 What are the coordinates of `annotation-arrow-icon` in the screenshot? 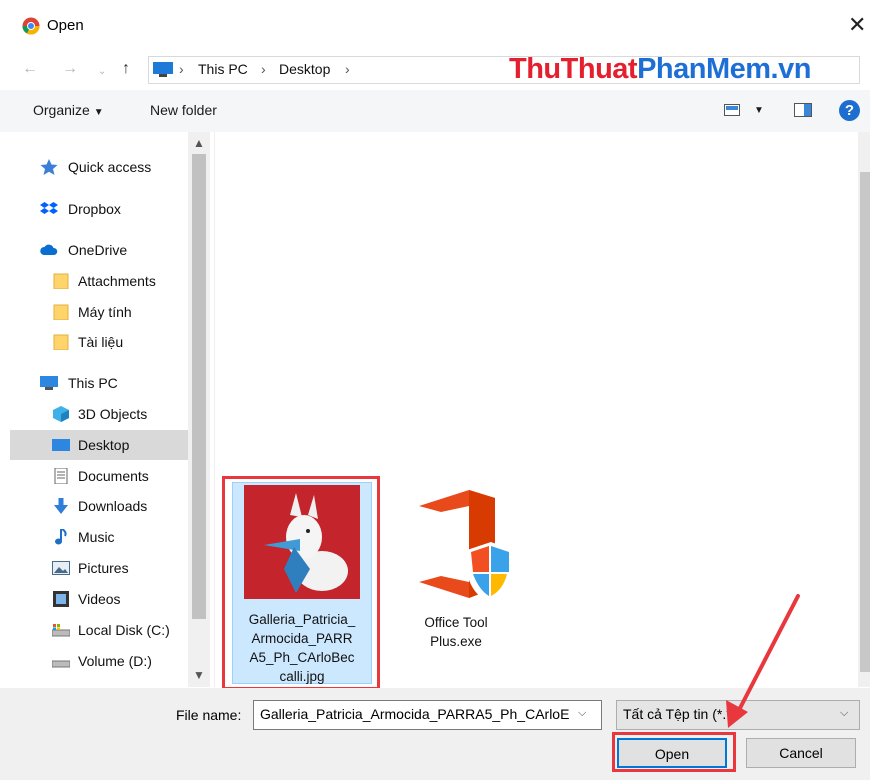 It's located at (763, 661).